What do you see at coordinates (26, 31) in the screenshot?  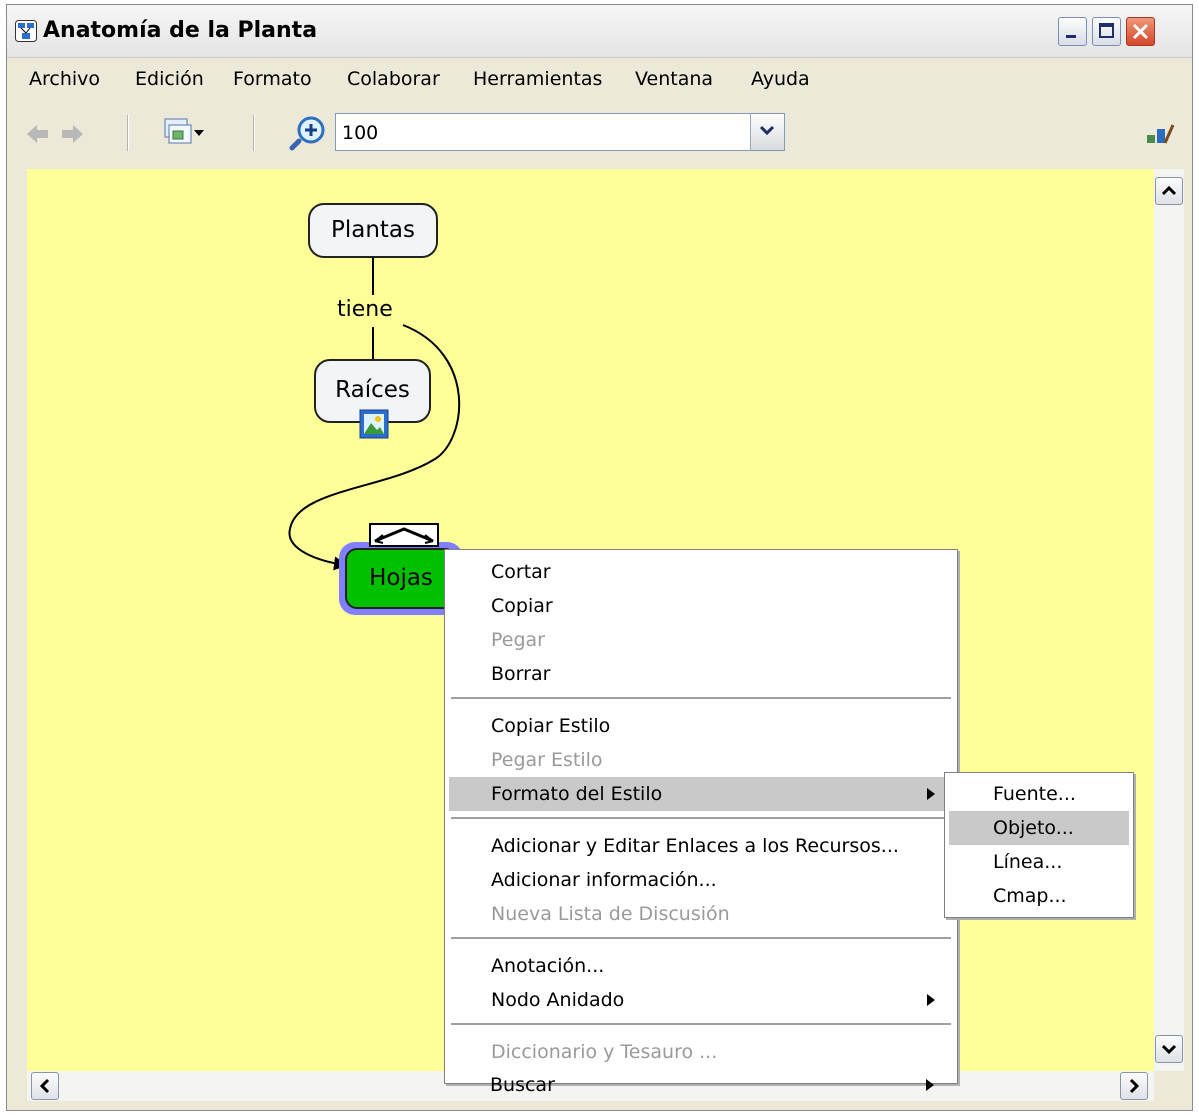 I see `cmap-app-icon` at bounding box center [26, 31].